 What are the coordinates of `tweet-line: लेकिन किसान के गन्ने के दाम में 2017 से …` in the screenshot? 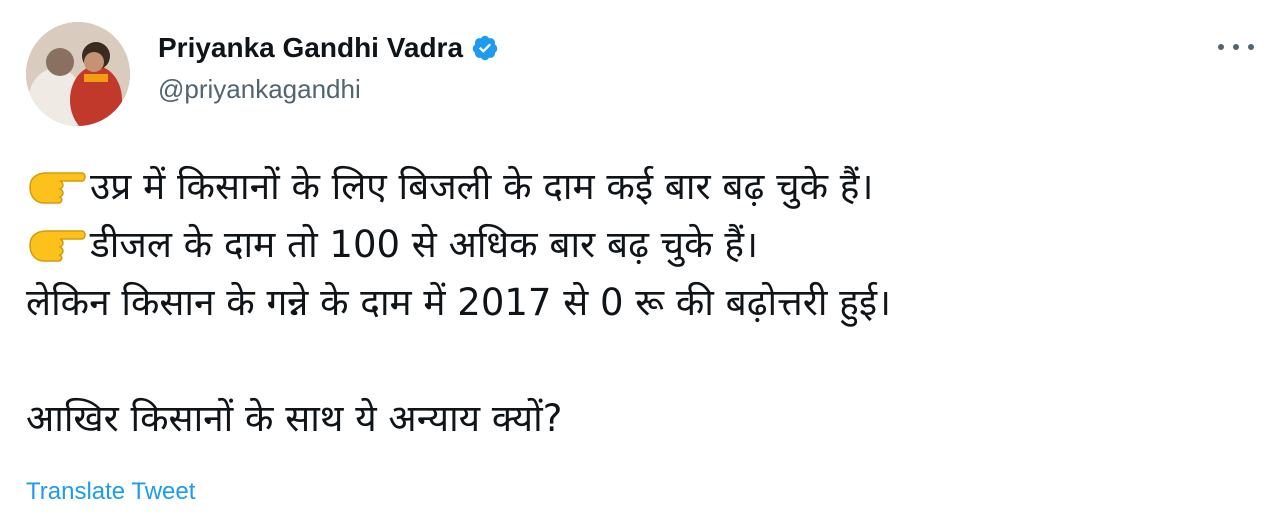 It's located at (646, 303).